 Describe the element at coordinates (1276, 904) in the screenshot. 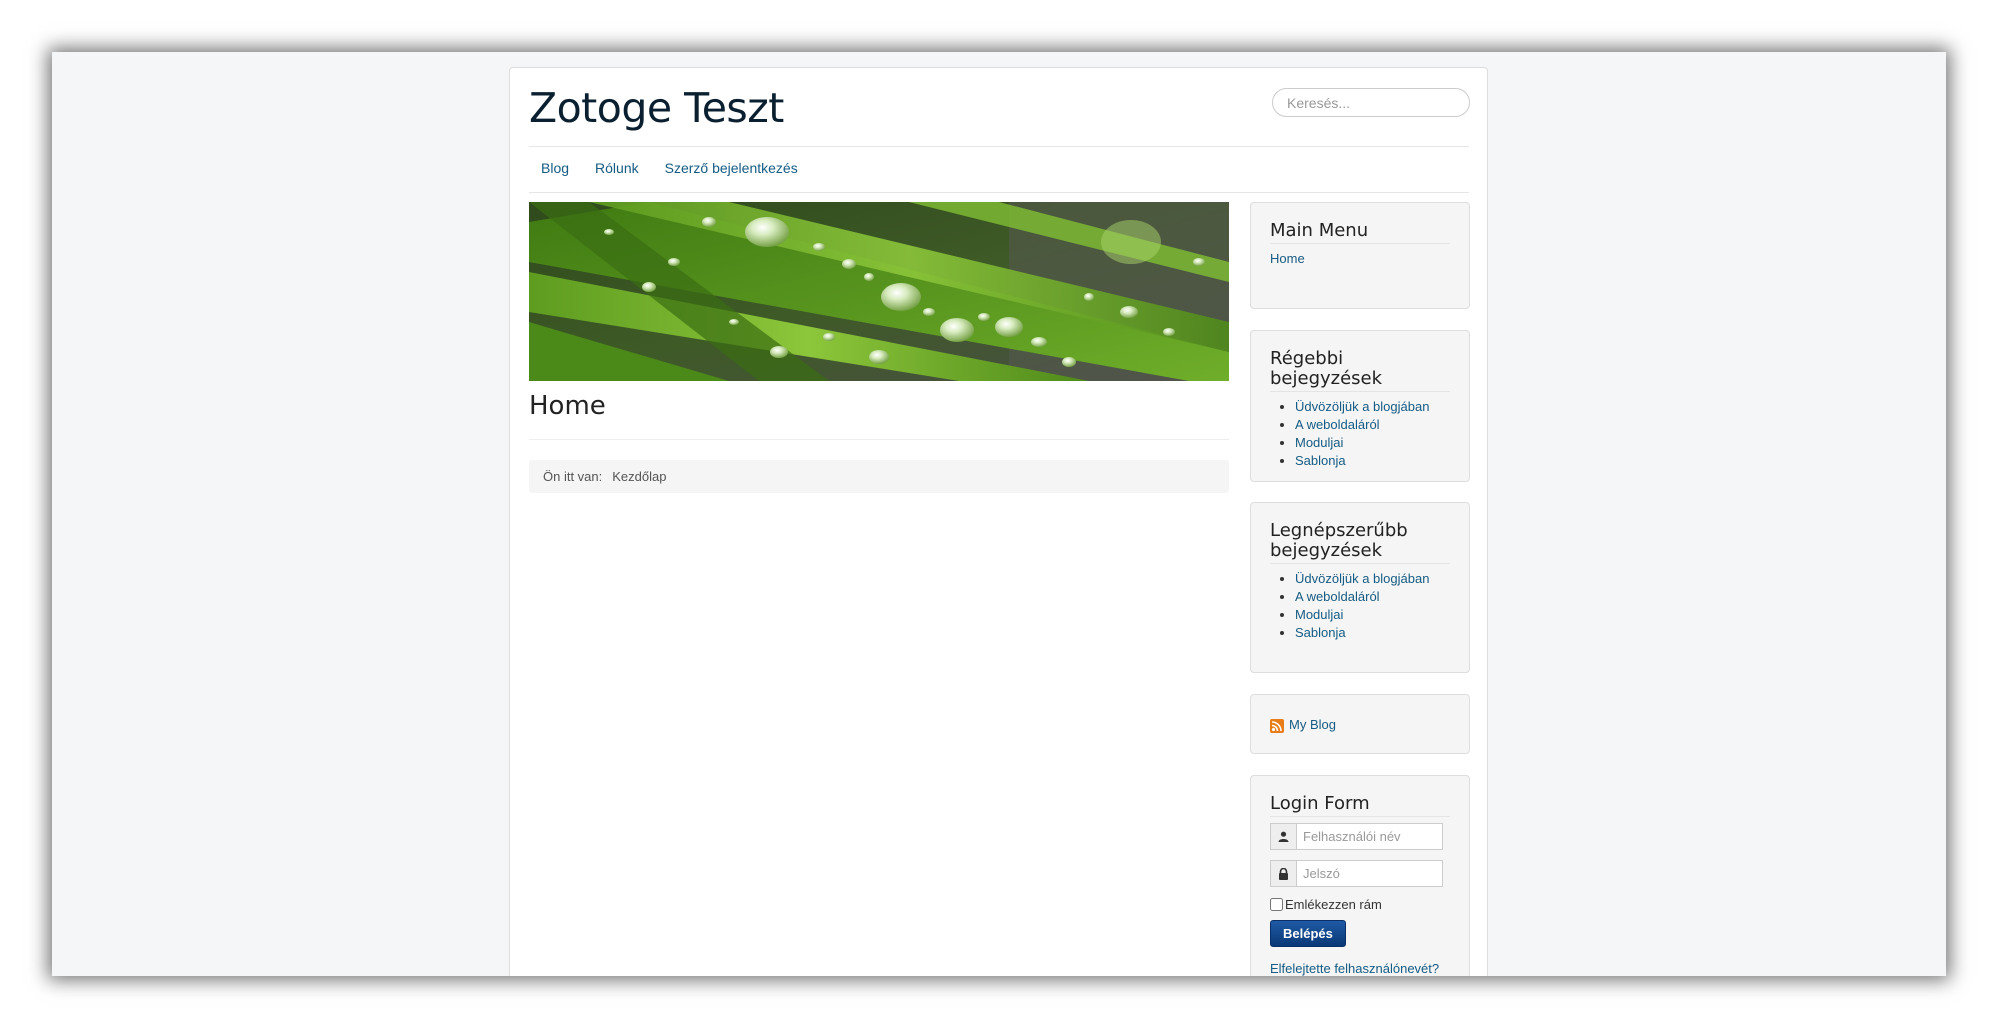

I see `remember-checkbox` at that location.